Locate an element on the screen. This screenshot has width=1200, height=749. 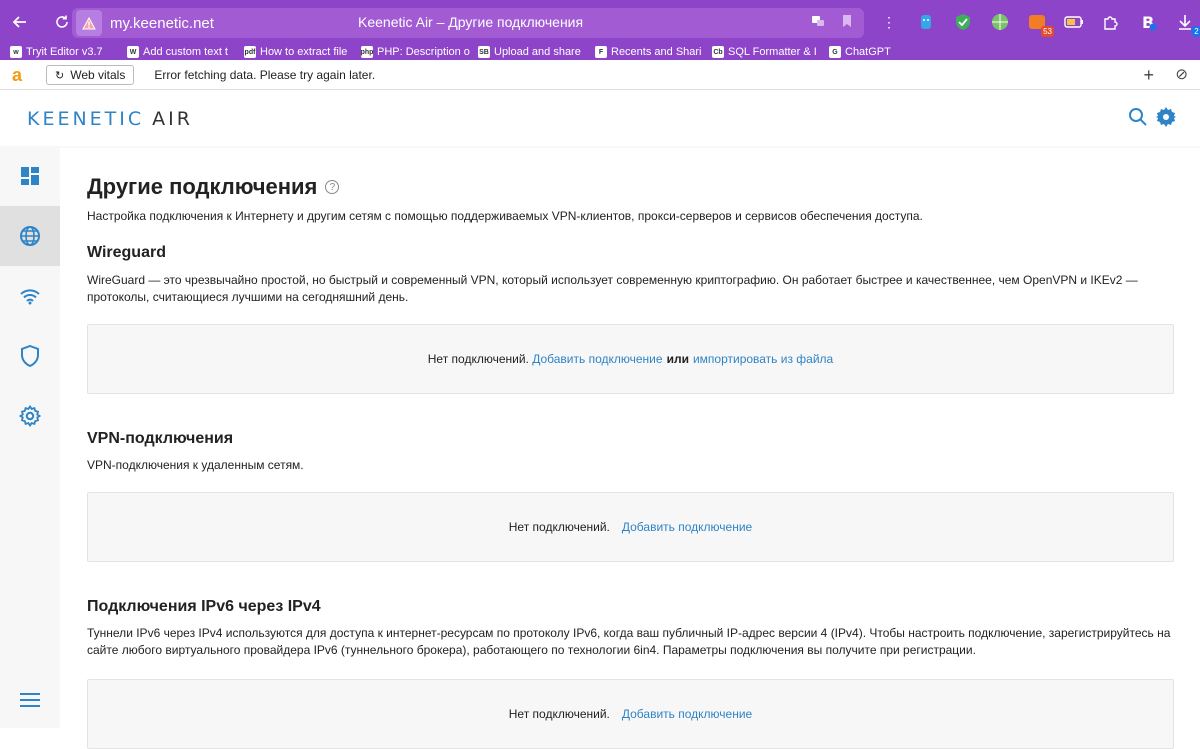
search-icon is located at coordinates (1138, 119).